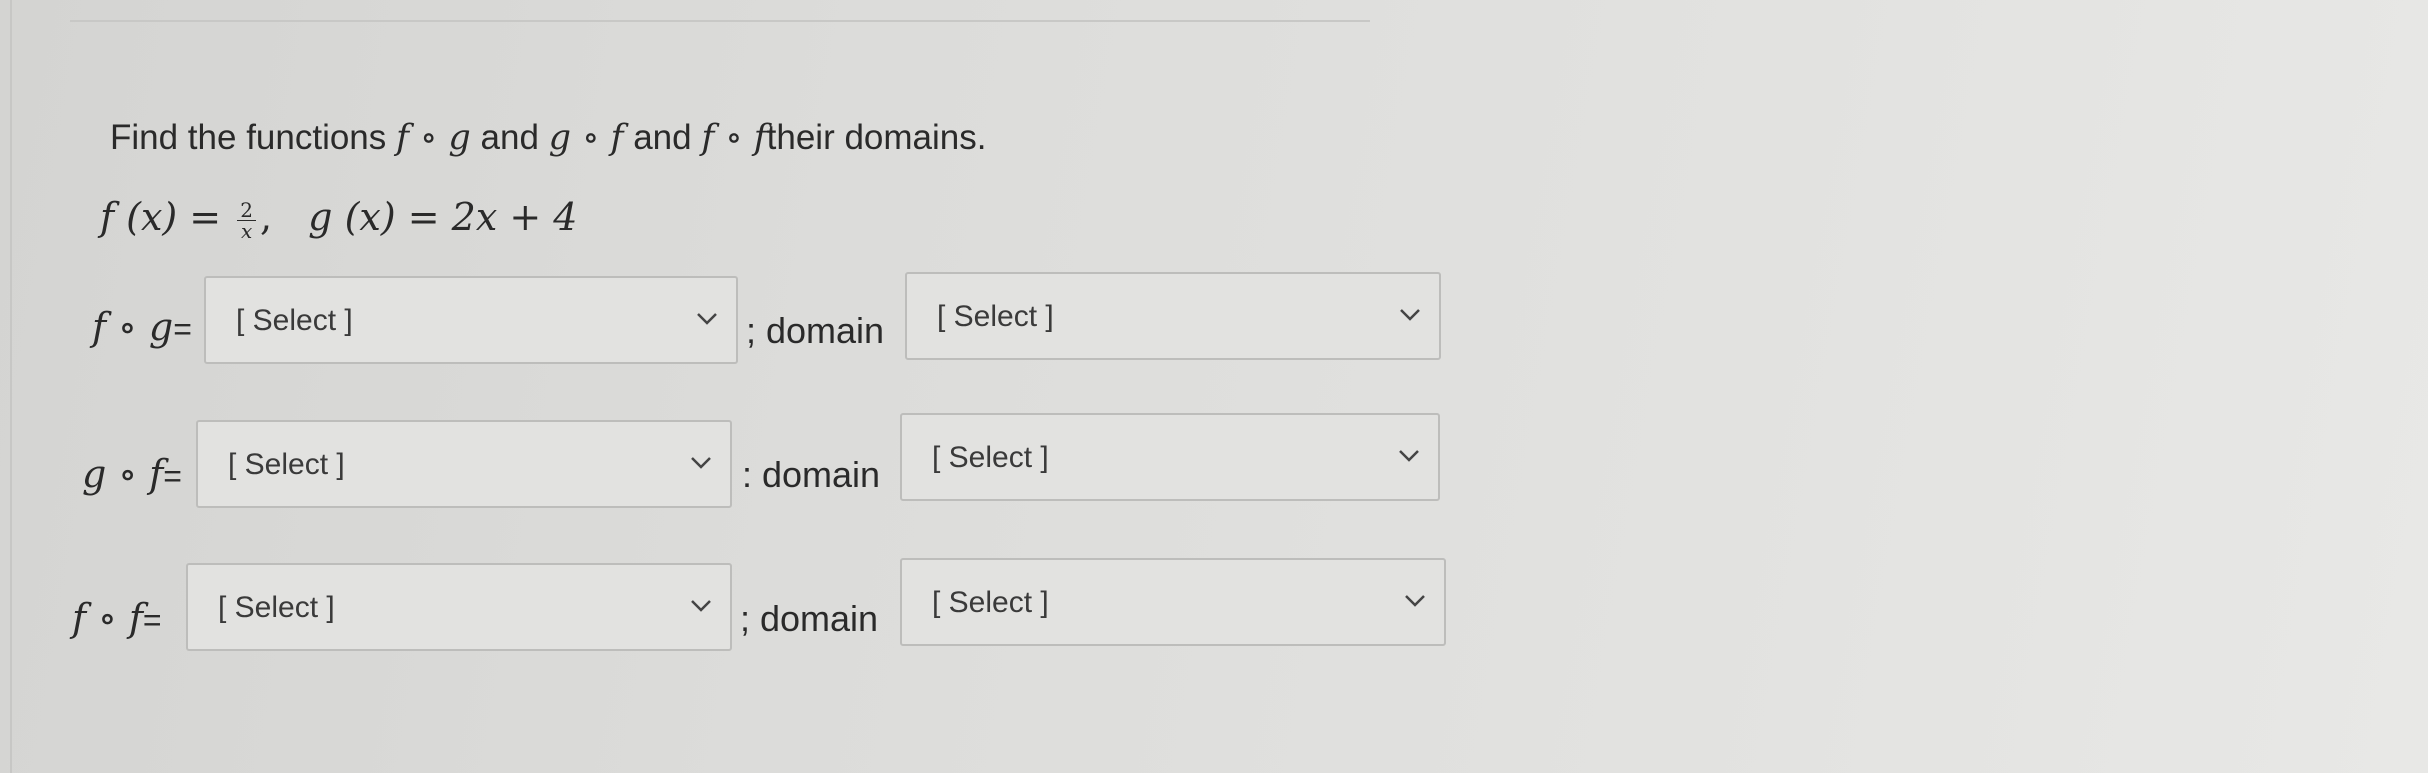 The height and width of the screenshot is (773, 2428). What do you see at coordinates (1173, 602) in the screenshot?
I see `fof-domain-select: [ Select ]` at bounding box center [1173, 602].